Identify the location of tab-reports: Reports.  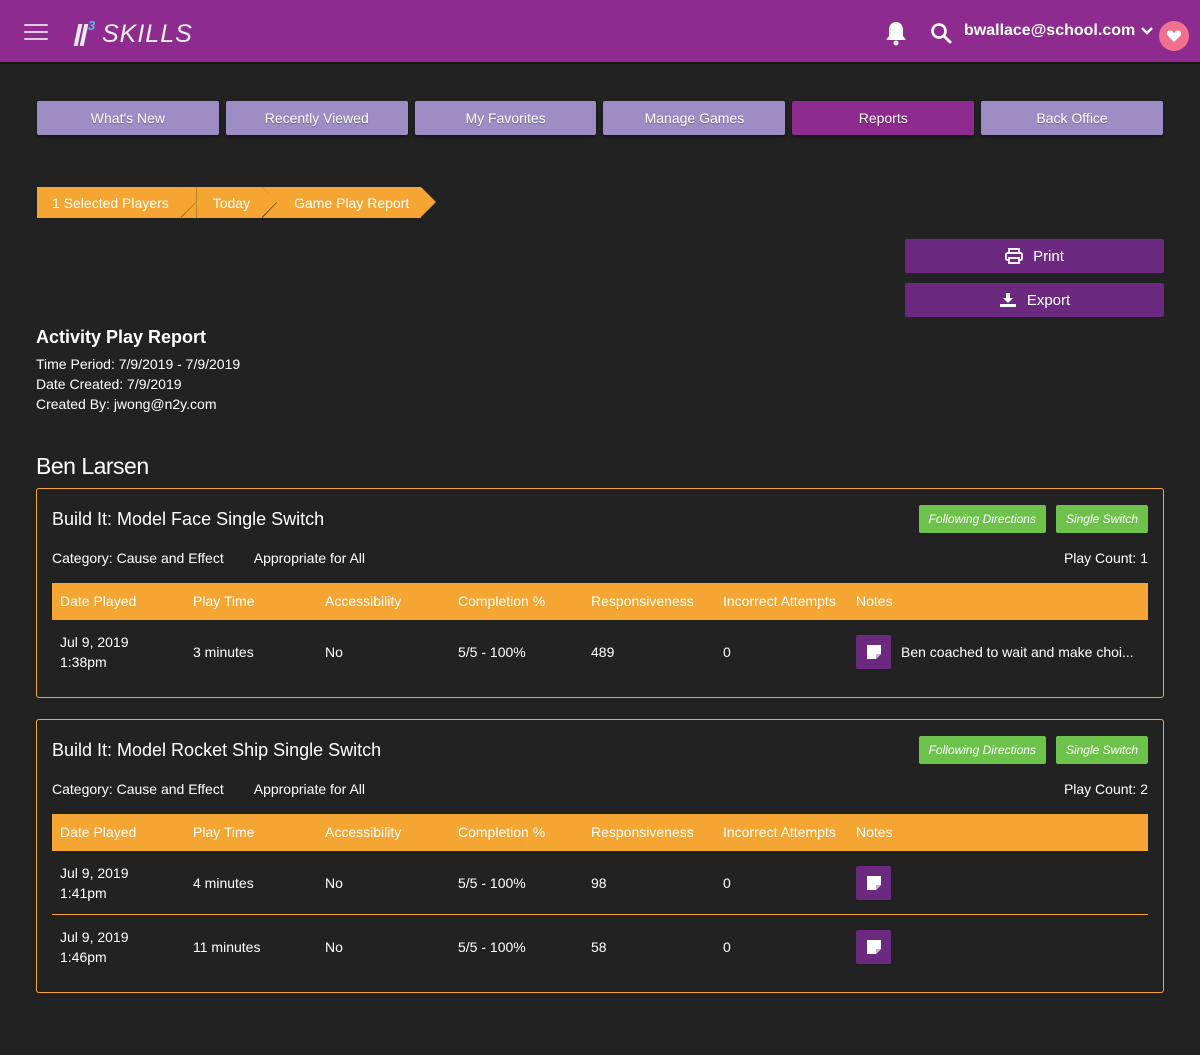
(883, 118).